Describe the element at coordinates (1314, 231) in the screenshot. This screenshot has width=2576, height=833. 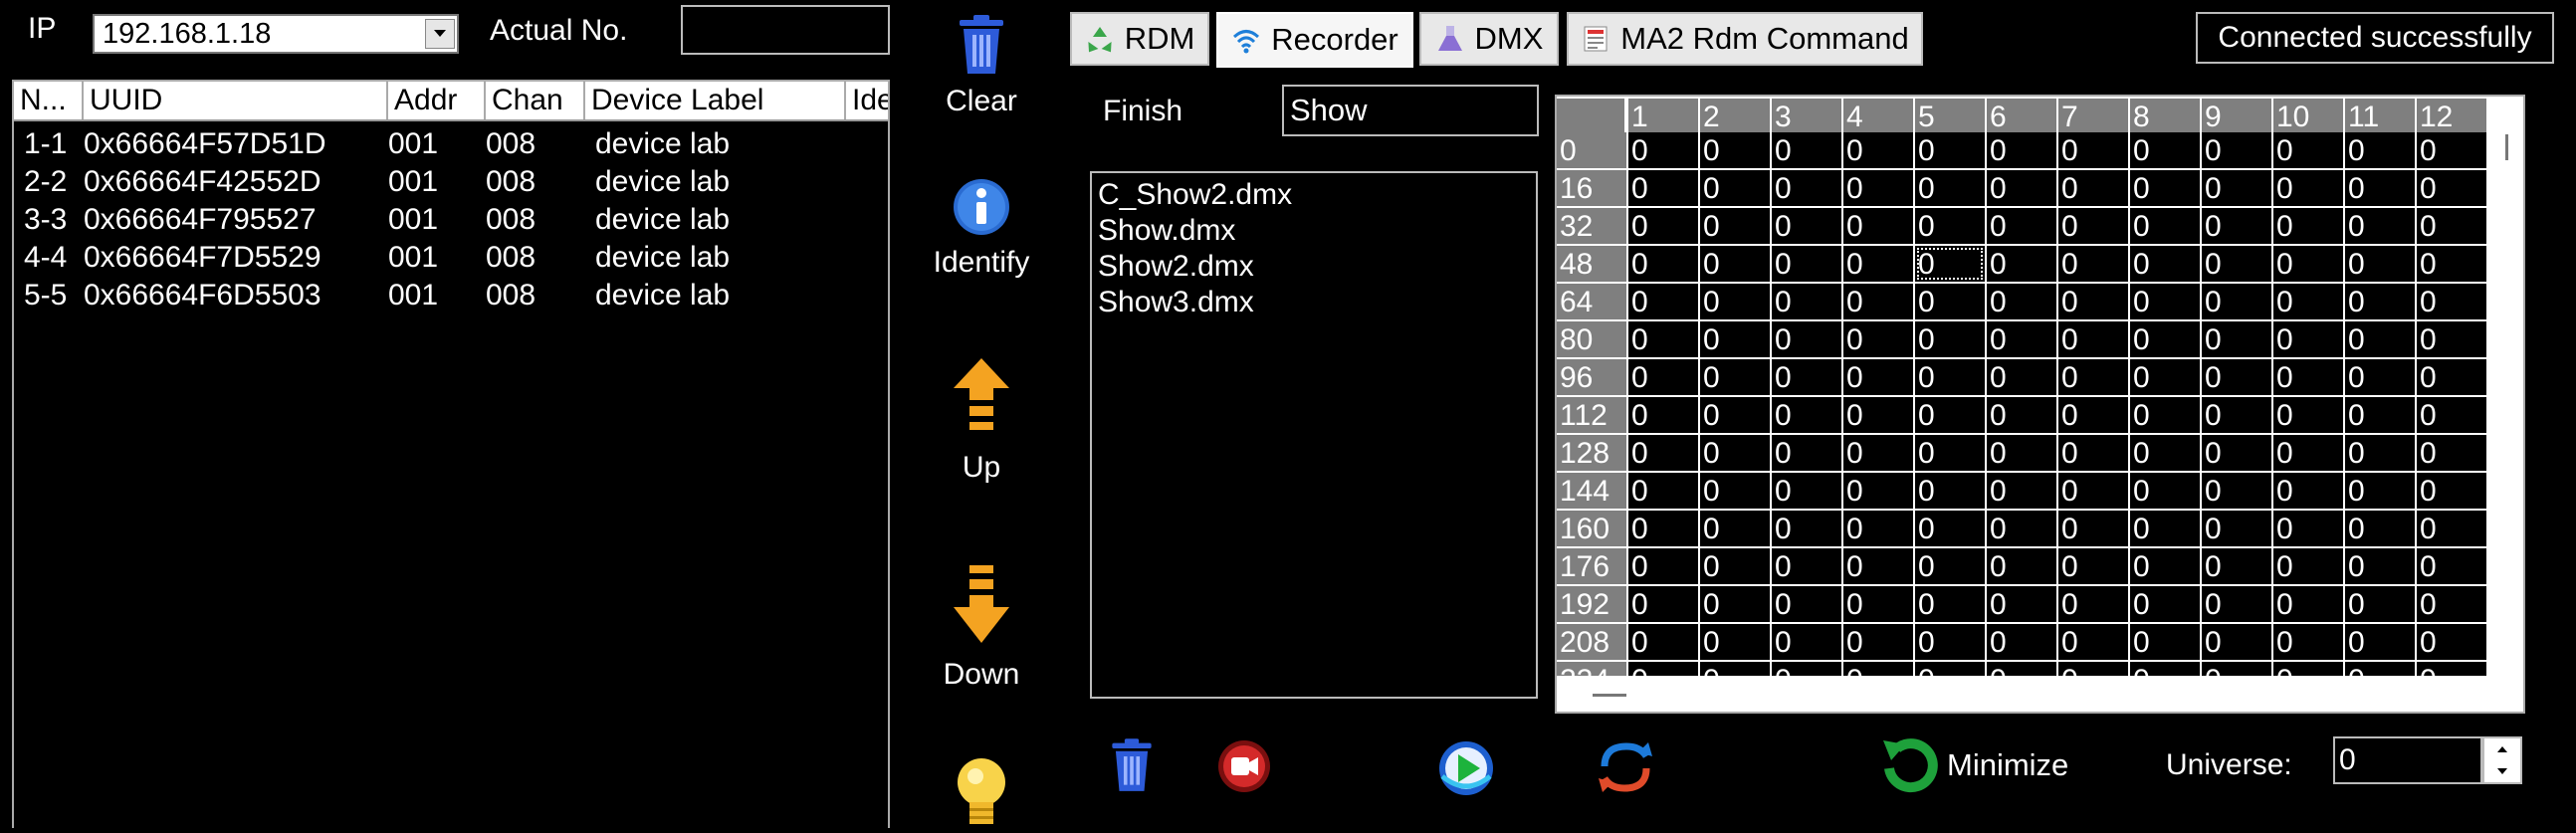
I see `file-item: Show.dmx` at that location.